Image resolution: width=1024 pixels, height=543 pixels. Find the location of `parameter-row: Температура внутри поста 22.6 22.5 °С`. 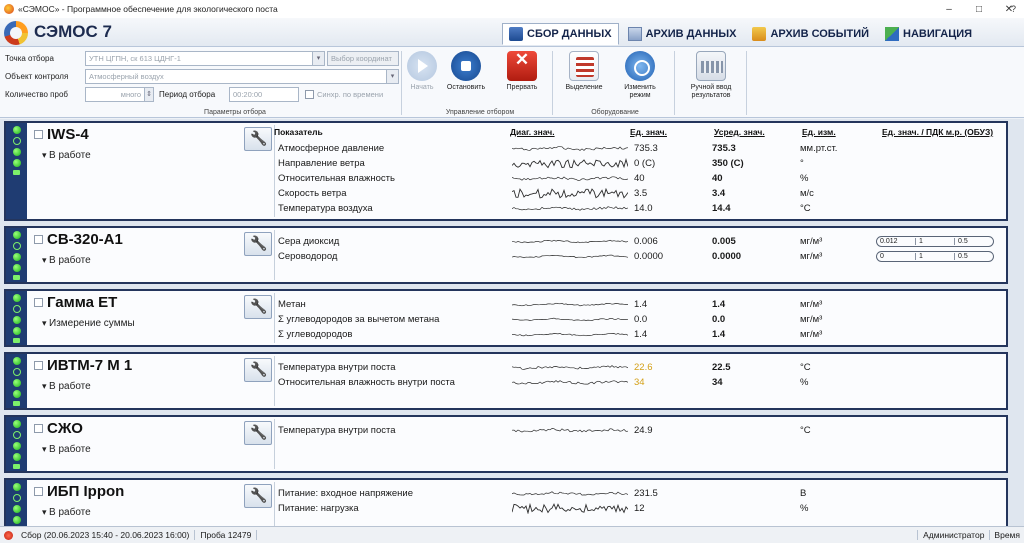

parameter-row: Температура внутри поста 22.6 22.5 °С is located at coordinates (577, 367).